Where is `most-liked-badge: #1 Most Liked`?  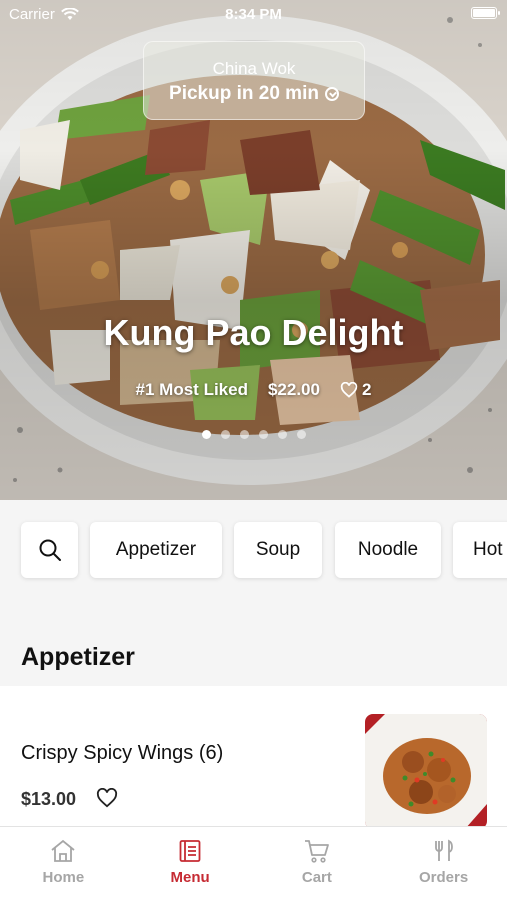
most-liked-badge: #1 Most Liked is located at coordinates (191, 389).